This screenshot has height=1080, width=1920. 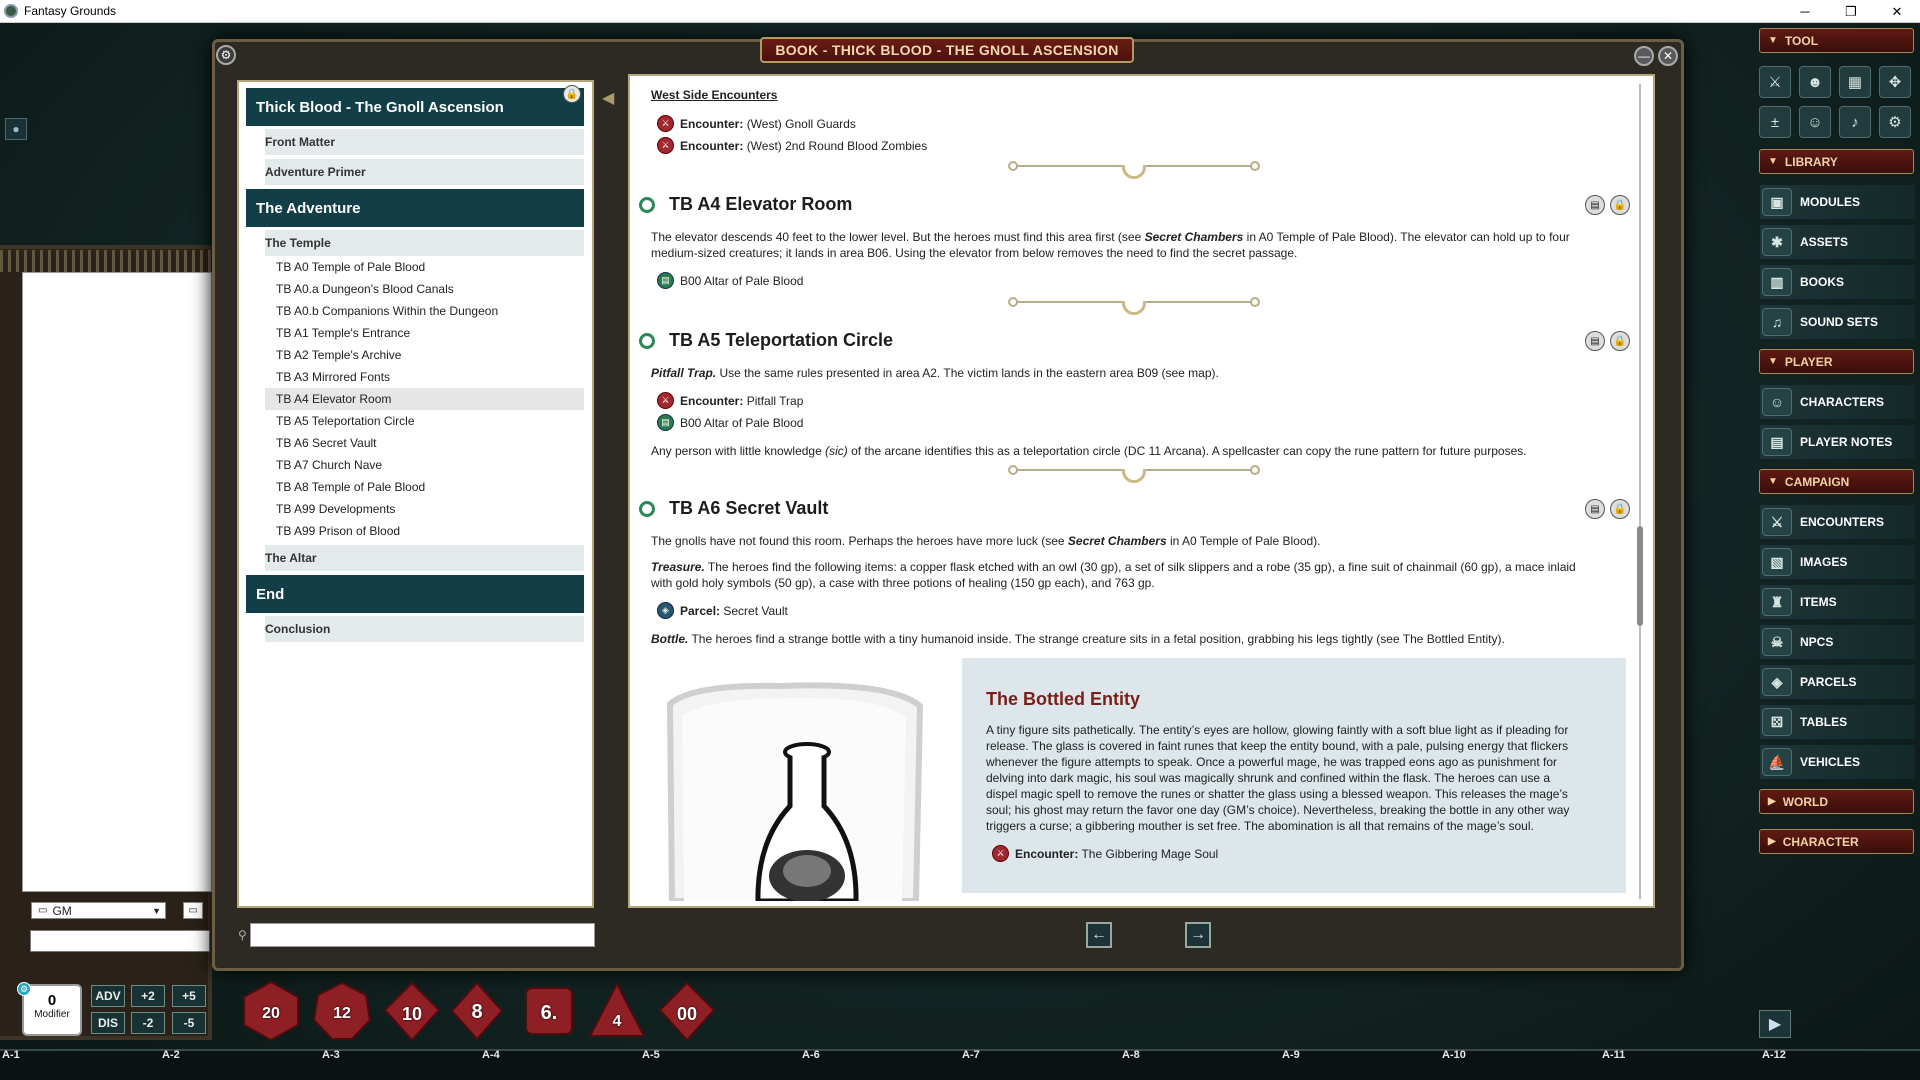 What do you see at coordinates (424, 558) in the screenshot?
I see `toc-the-altar: The Altar` at bounding box center [424, 558].